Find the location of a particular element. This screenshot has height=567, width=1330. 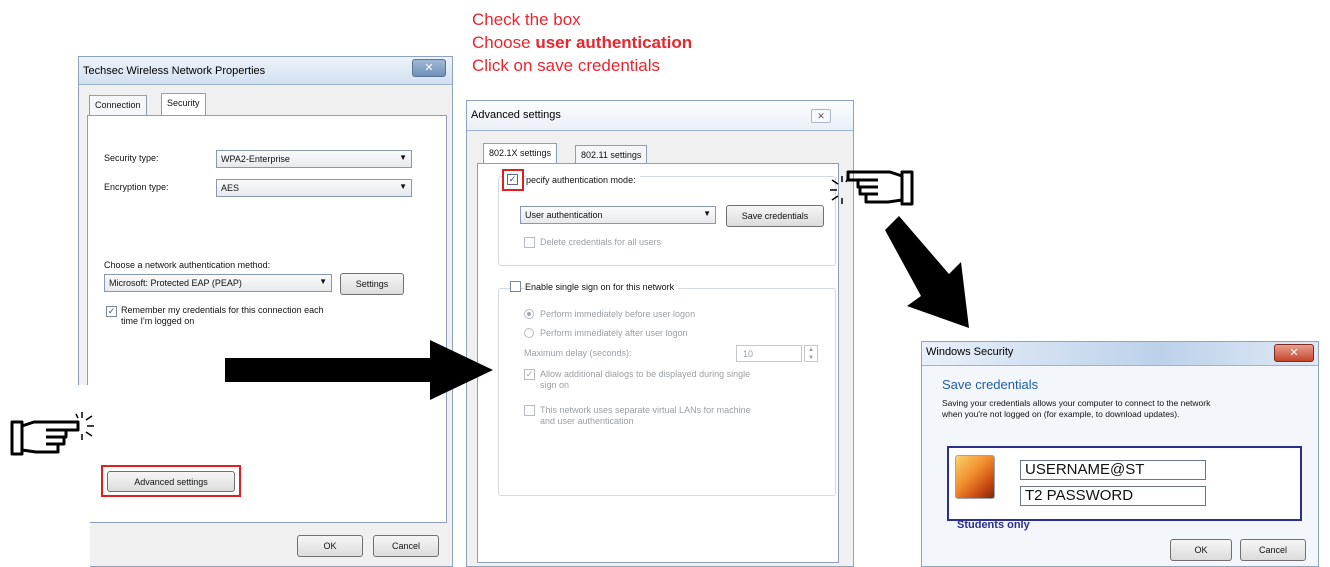

tab-connection: Connection is located at coordinates (118, 105).